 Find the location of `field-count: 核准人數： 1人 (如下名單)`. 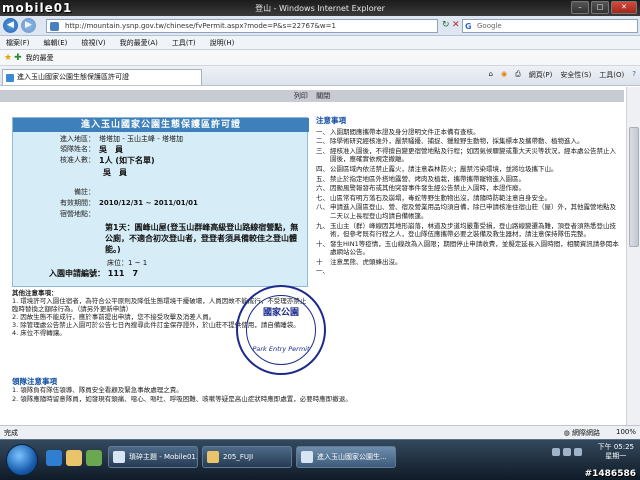

field-count: 核准人數： 1人 (如下名單) is located at coordinates (107, 160).